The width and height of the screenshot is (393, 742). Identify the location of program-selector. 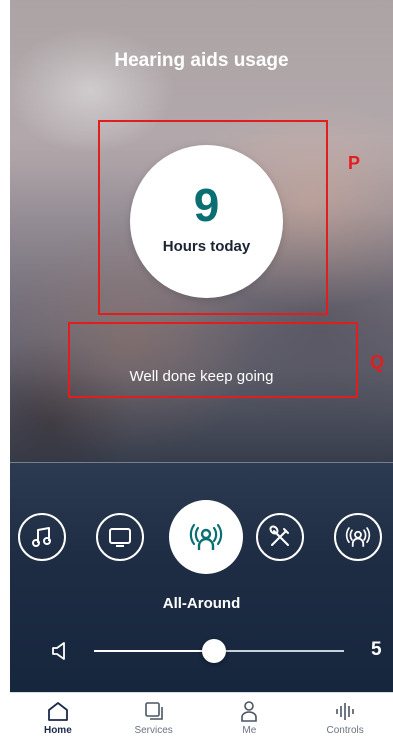
(201, 537).